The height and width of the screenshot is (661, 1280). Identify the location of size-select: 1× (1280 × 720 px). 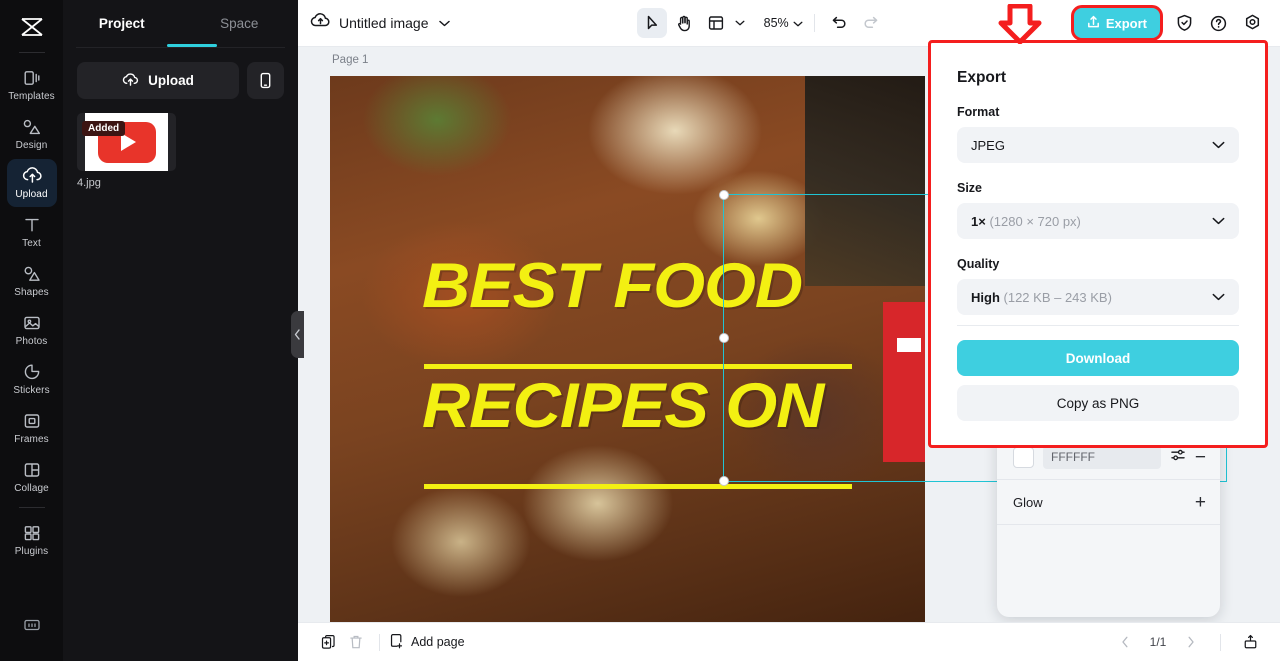
(1098, 221).